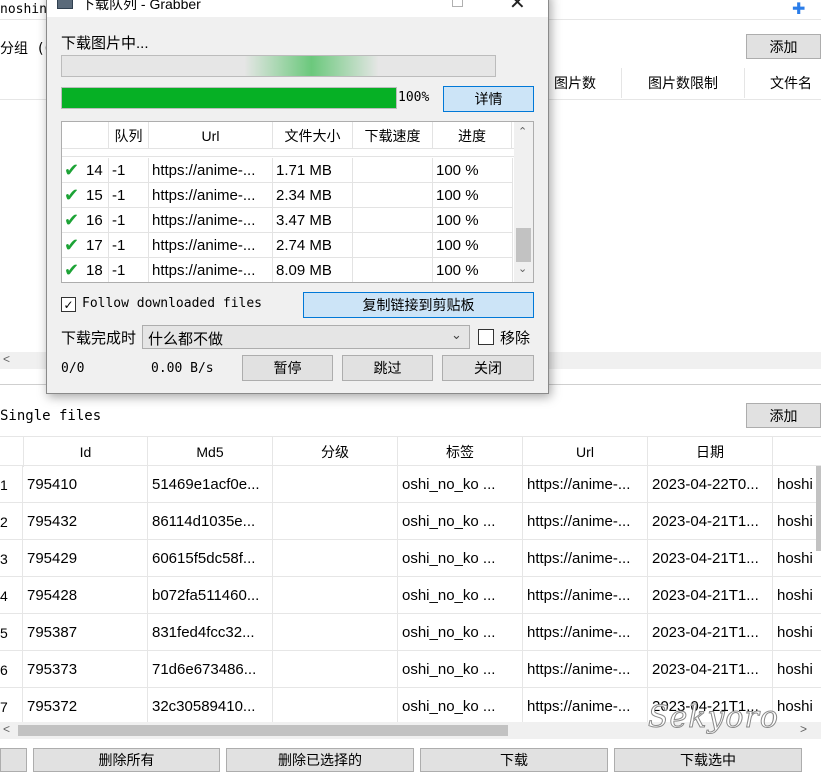 This screenshot has width=821, height=772. I want to click on file-progress-pulse, so click(311, 66).